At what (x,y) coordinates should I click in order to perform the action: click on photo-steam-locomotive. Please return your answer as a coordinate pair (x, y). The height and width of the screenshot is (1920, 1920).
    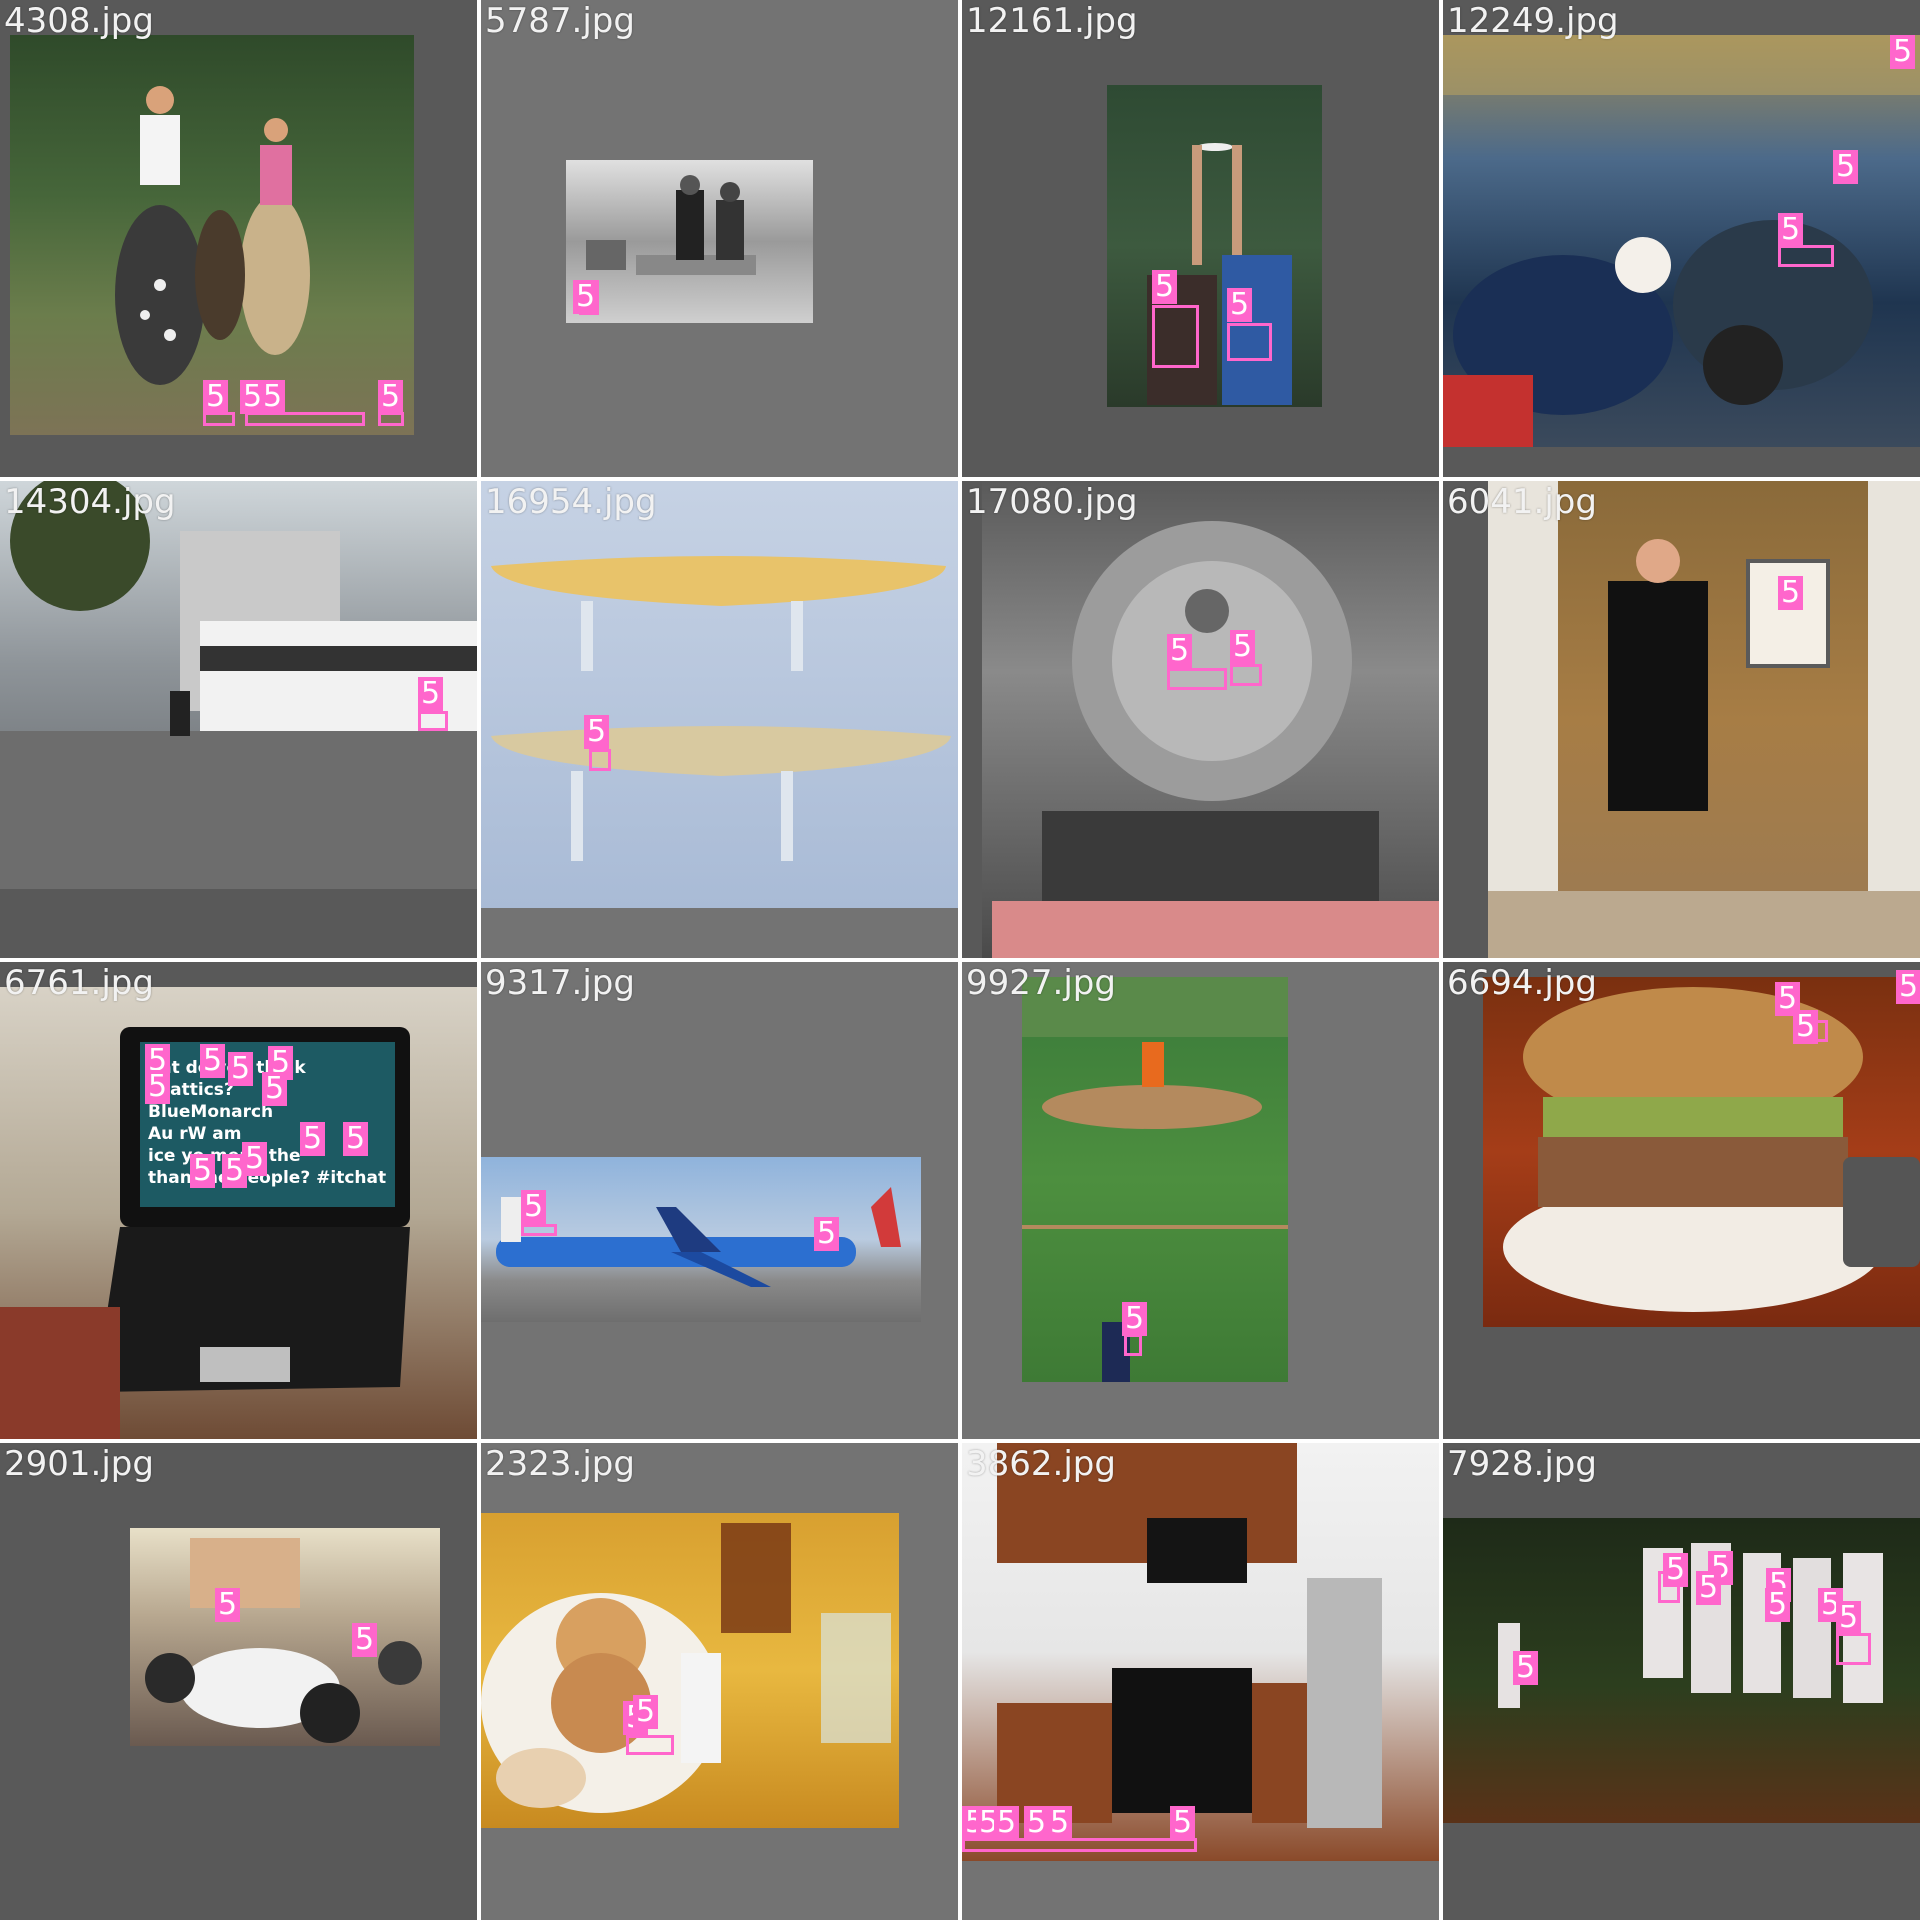
    Looking at the image, I should click on (1210, 719).